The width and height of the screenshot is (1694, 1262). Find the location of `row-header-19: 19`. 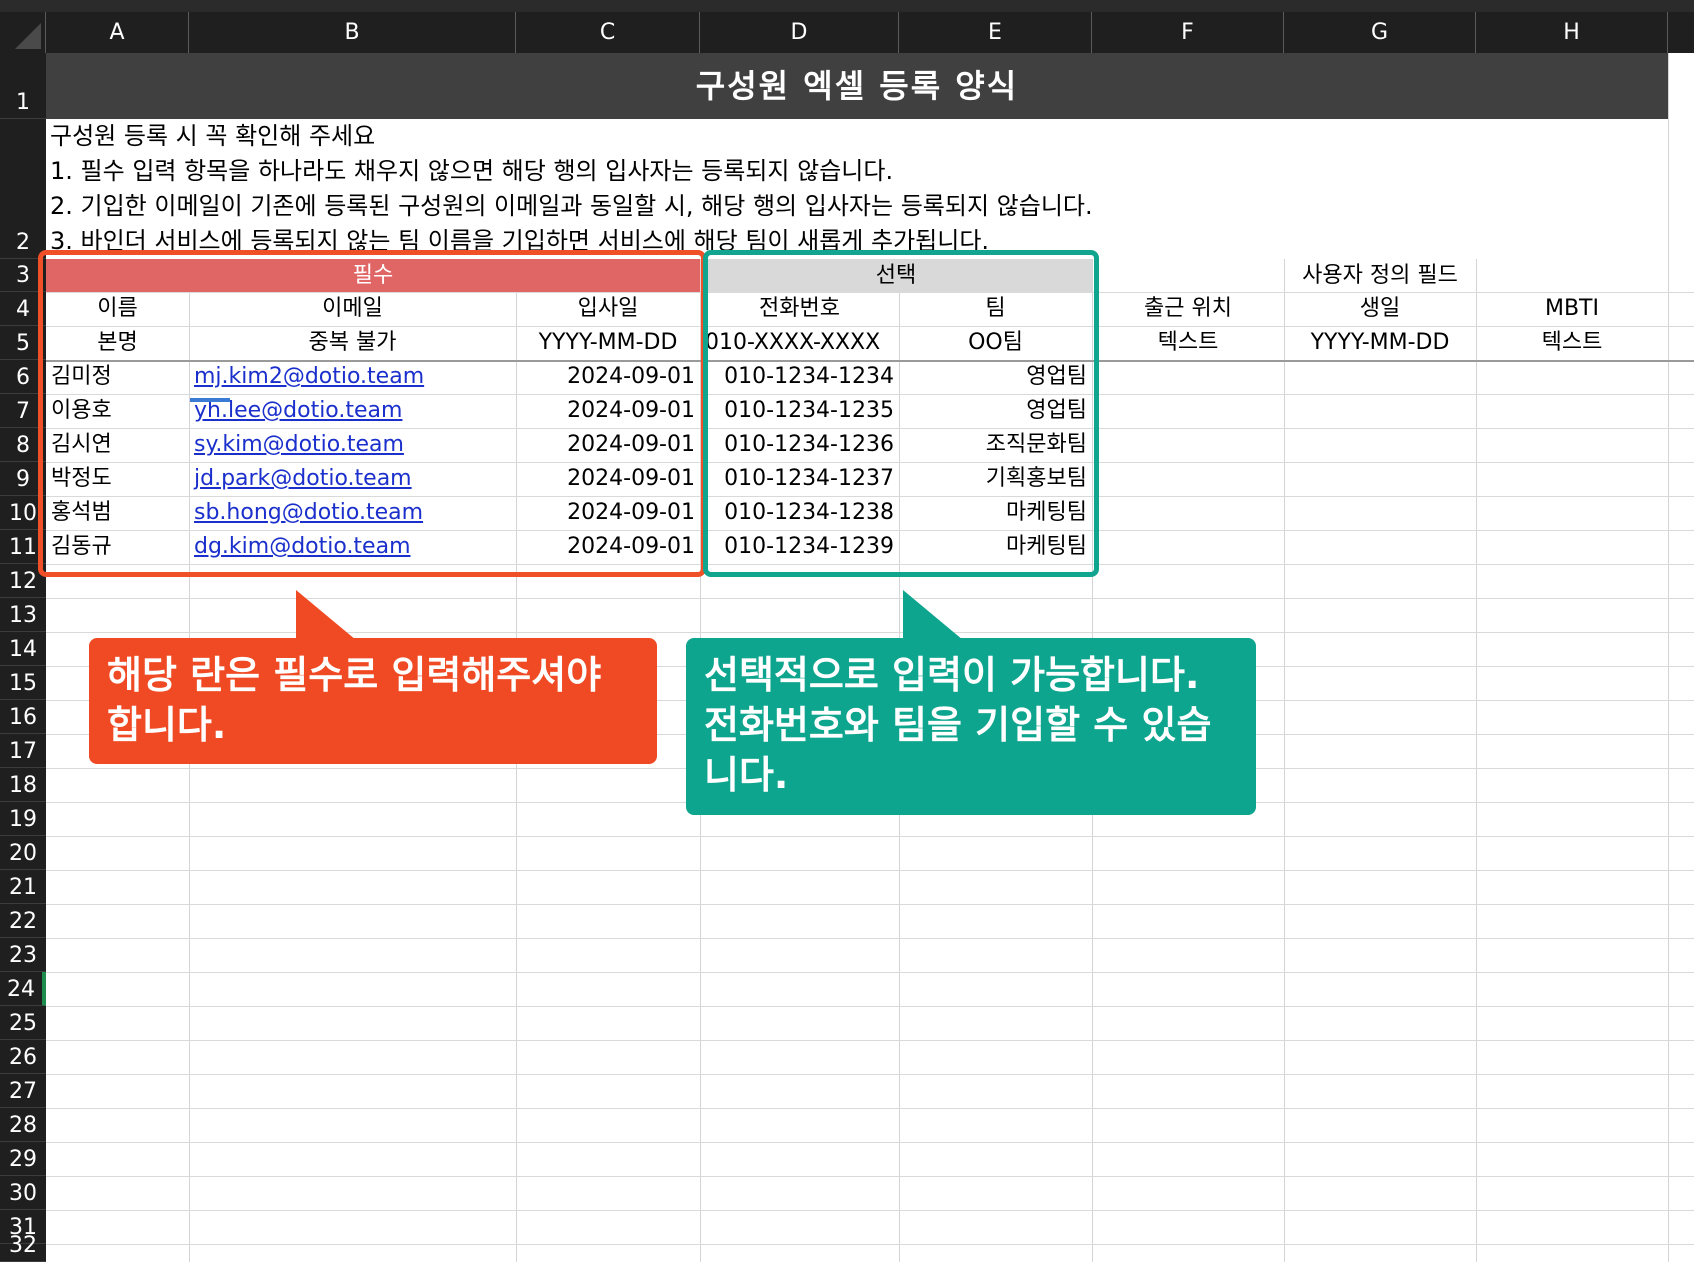

row-header-19: 19 is located at coordinates (23, 819).